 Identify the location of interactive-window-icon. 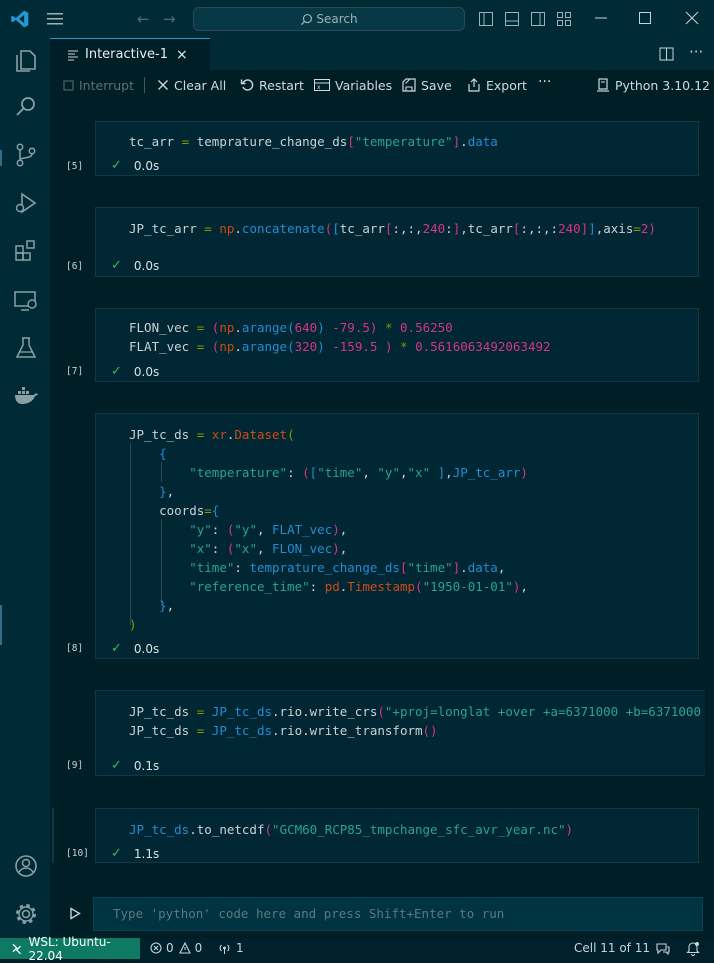
(73, 55).